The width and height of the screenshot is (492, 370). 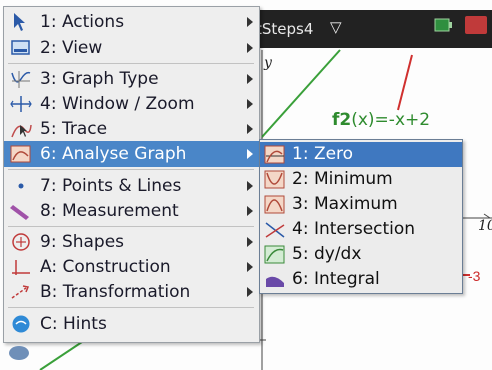 What do you see at coordinates (20, 292) in the screenshot?
I see `transformation-icon` at bounding box center [20, 292].